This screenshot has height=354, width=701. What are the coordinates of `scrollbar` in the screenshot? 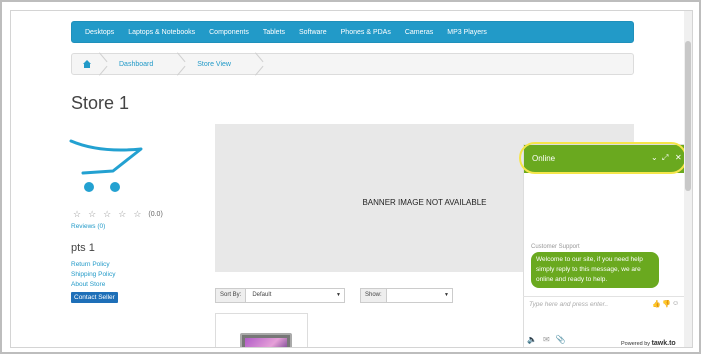 It's located at (688, 179).